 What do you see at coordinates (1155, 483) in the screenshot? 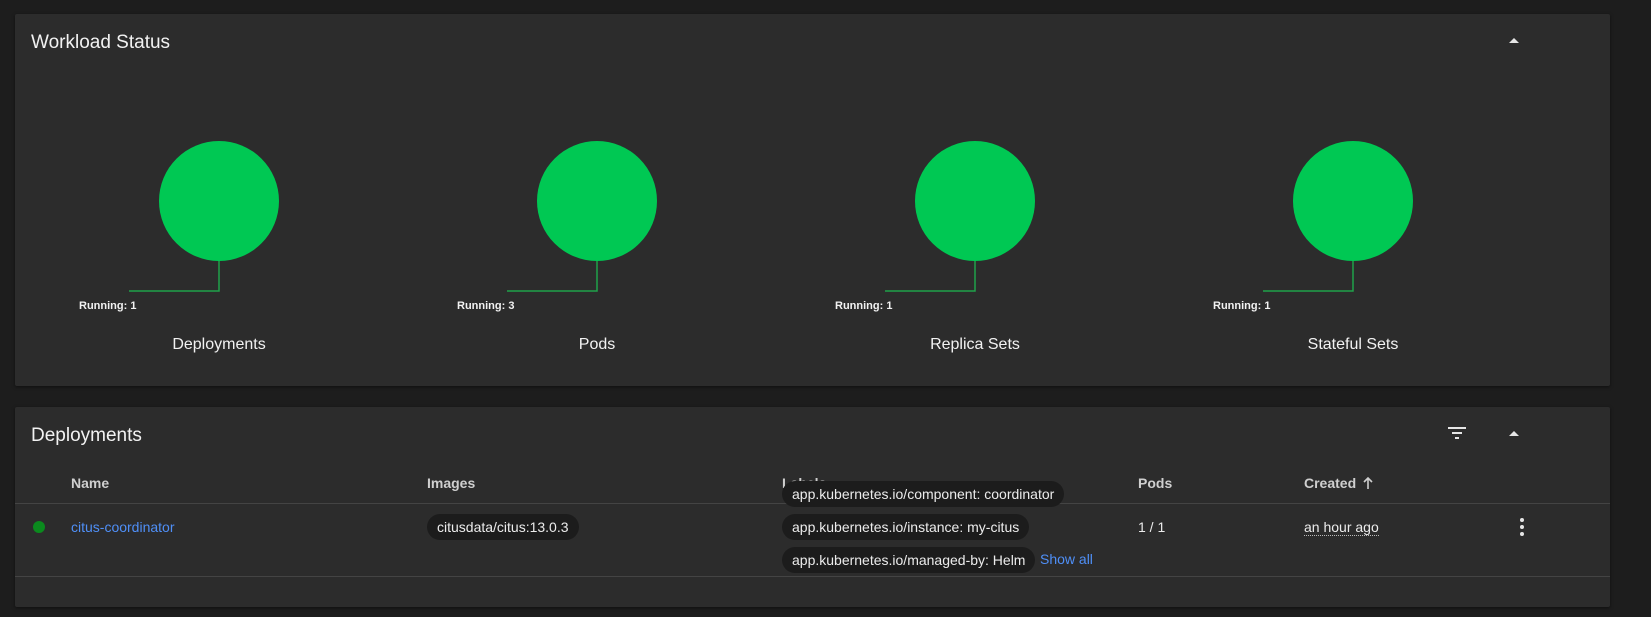
I see `column-header-pods: Pods` at bounding box center [1155, 483].